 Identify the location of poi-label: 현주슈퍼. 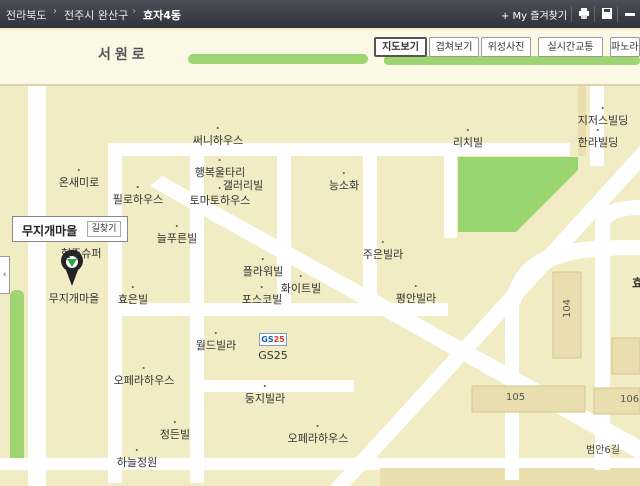
(81, 253).